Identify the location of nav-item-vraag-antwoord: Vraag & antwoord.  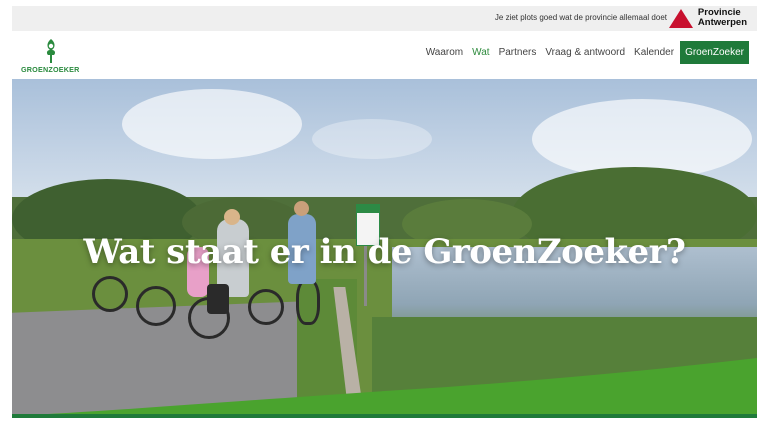
(585, 52).